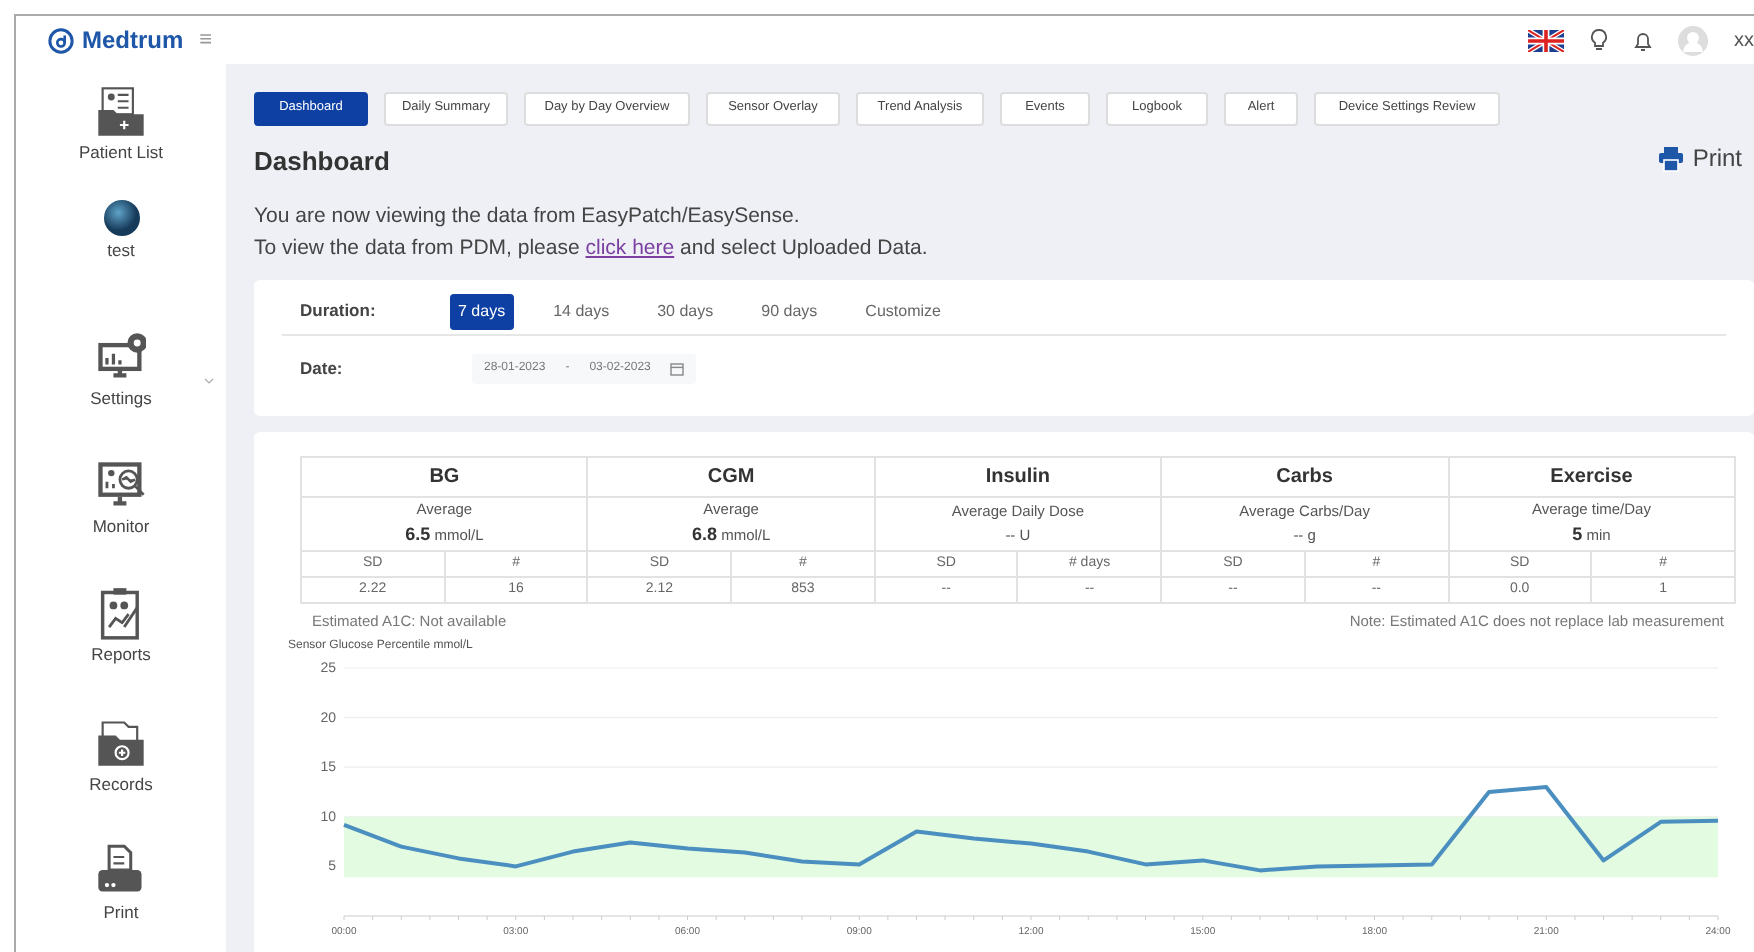 The width and height of the screenshot is (1754, 952). Describe the element at coordinates (685, 311) in the screenshot. I see `duration-option: 30 days` at that location.